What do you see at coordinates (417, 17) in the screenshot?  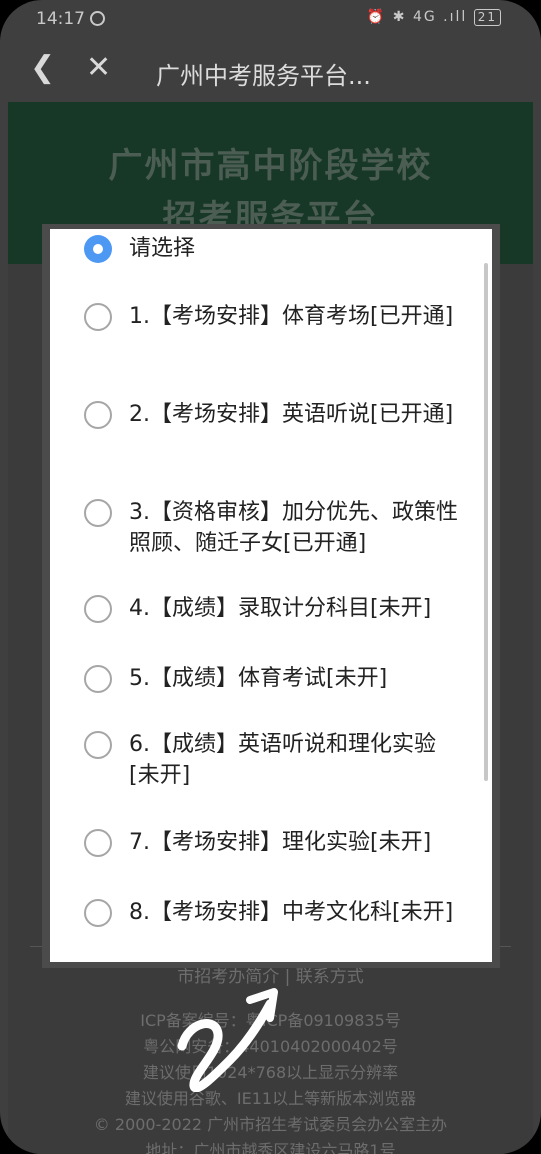 I see `signal-icons: ⏰ ✱ 4G .ıll` at bounding box center [417, 17].